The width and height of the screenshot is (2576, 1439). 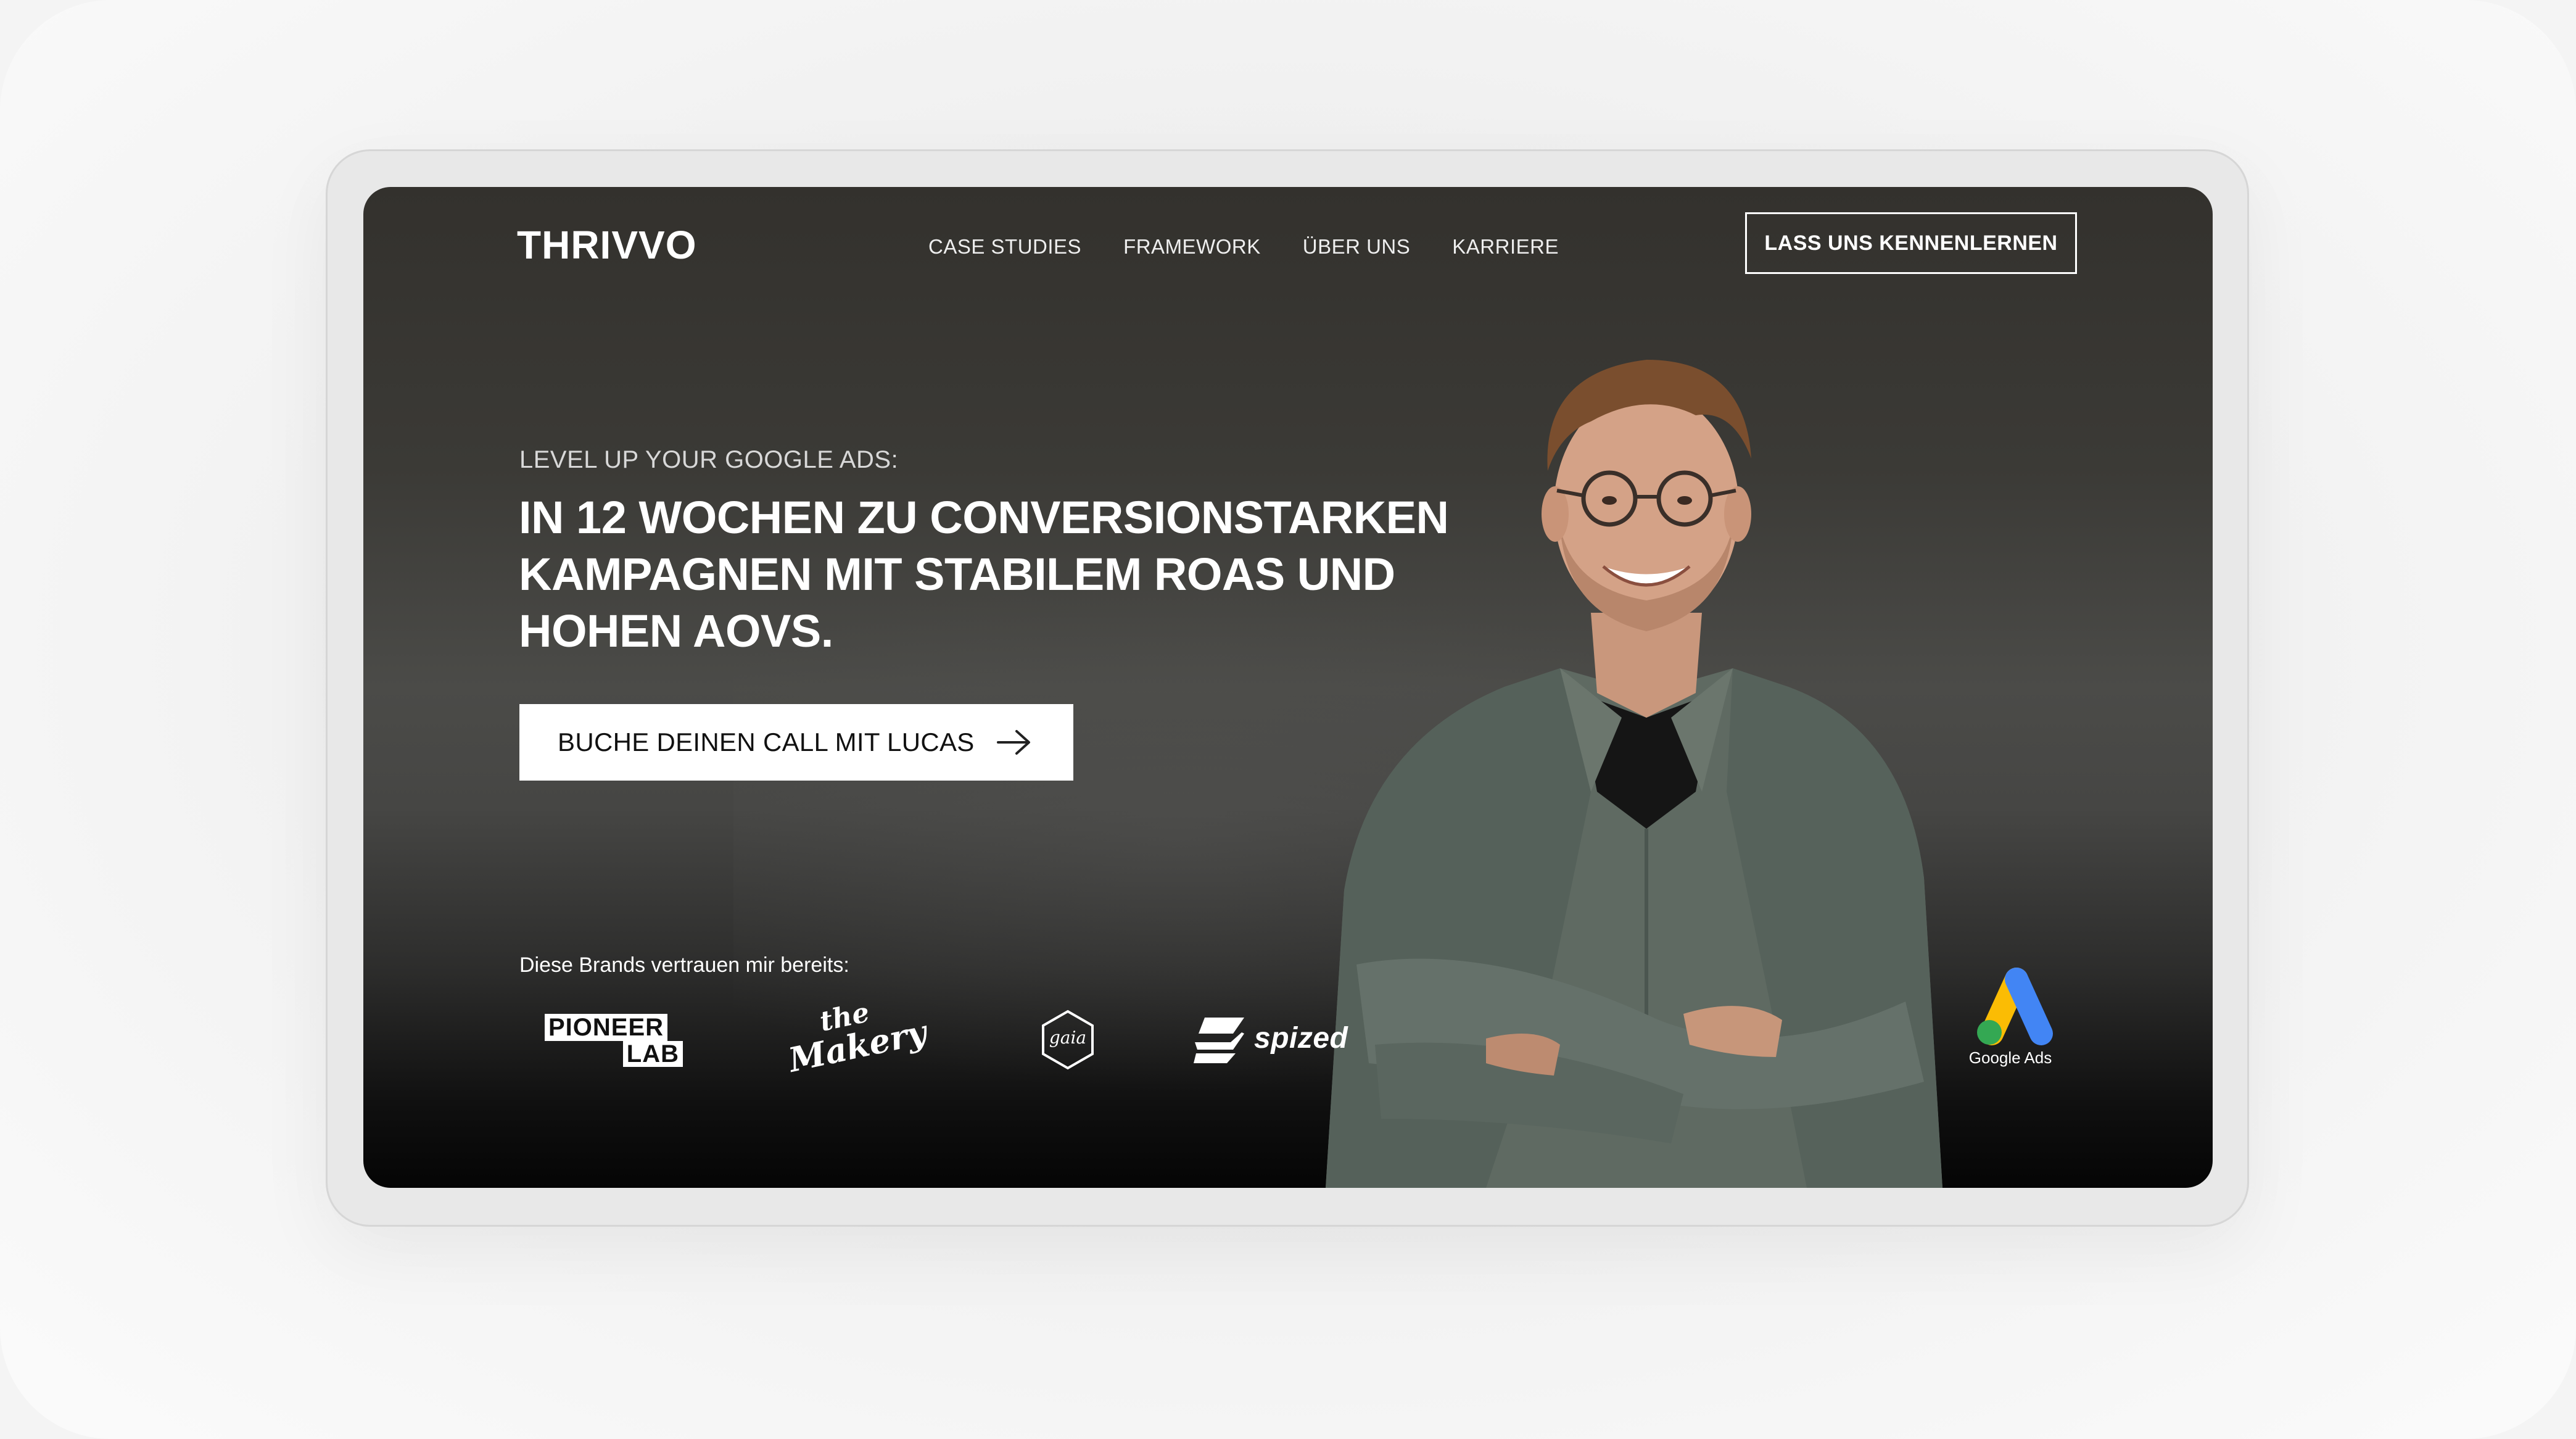 I want to click on brands-label: Diese Brands vertrauen mir bereits:, so click(x=684, y=965).